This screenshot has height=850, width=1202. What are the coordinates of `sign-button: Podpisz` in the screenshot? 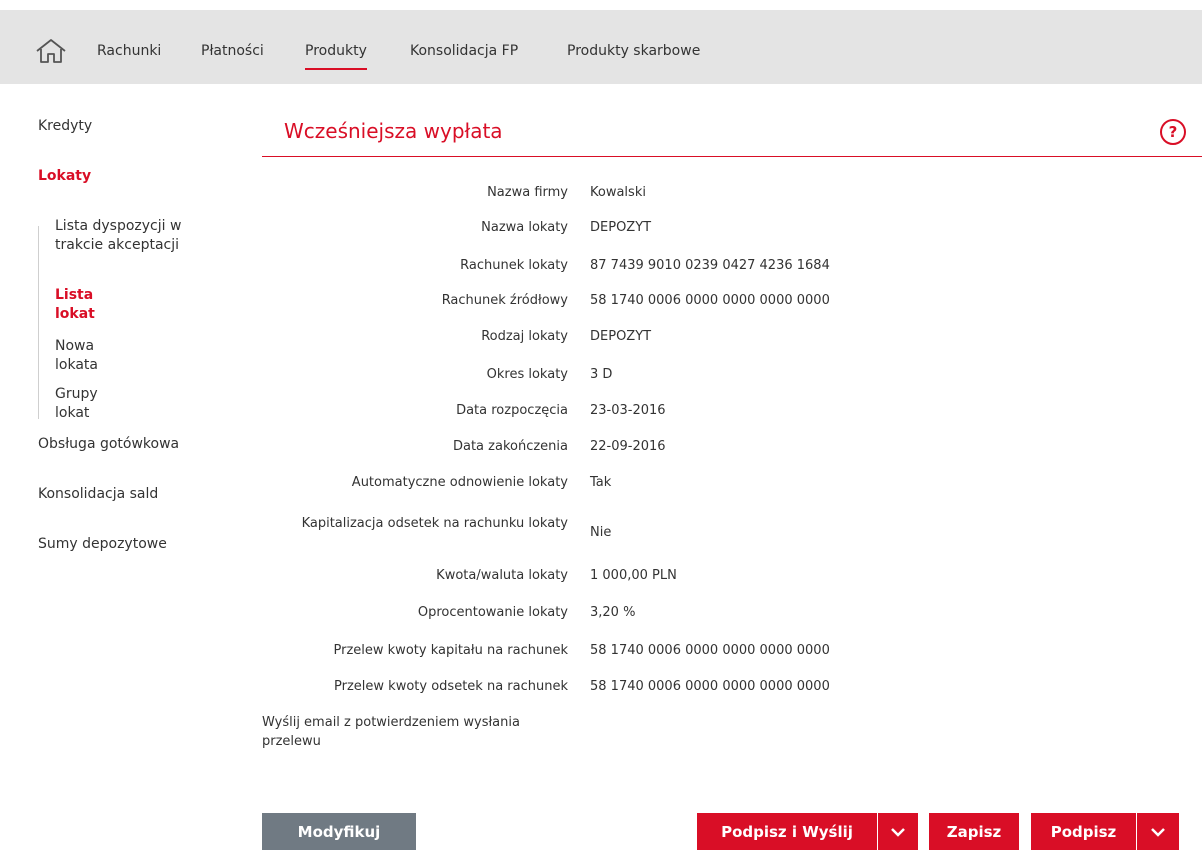 It's located at (1083, 831).